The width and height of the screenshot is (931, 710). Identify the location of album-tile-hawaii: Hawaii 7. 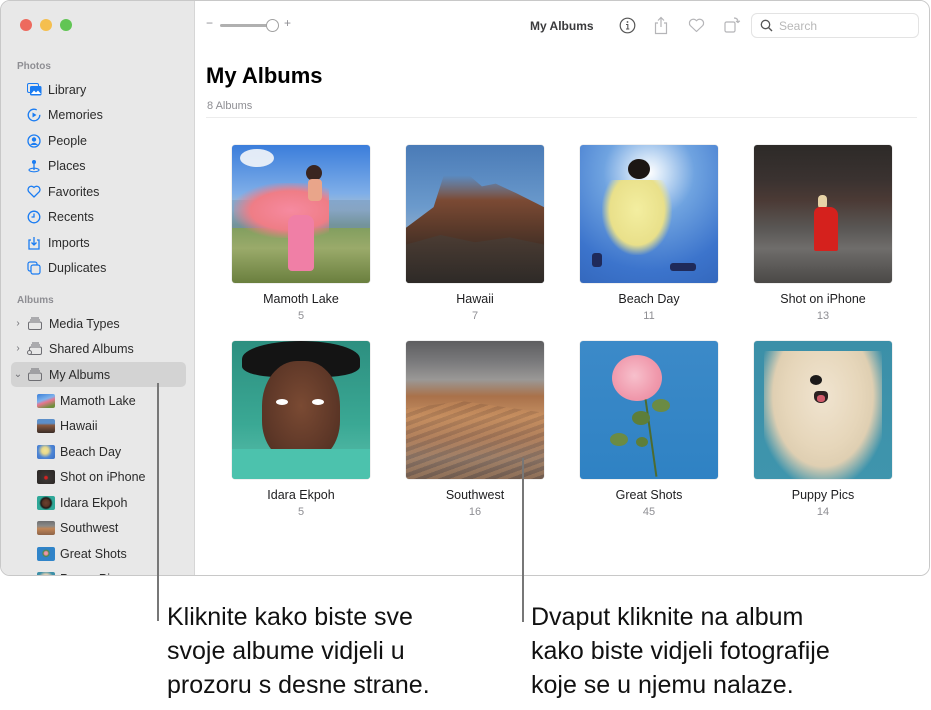
(475, 233).